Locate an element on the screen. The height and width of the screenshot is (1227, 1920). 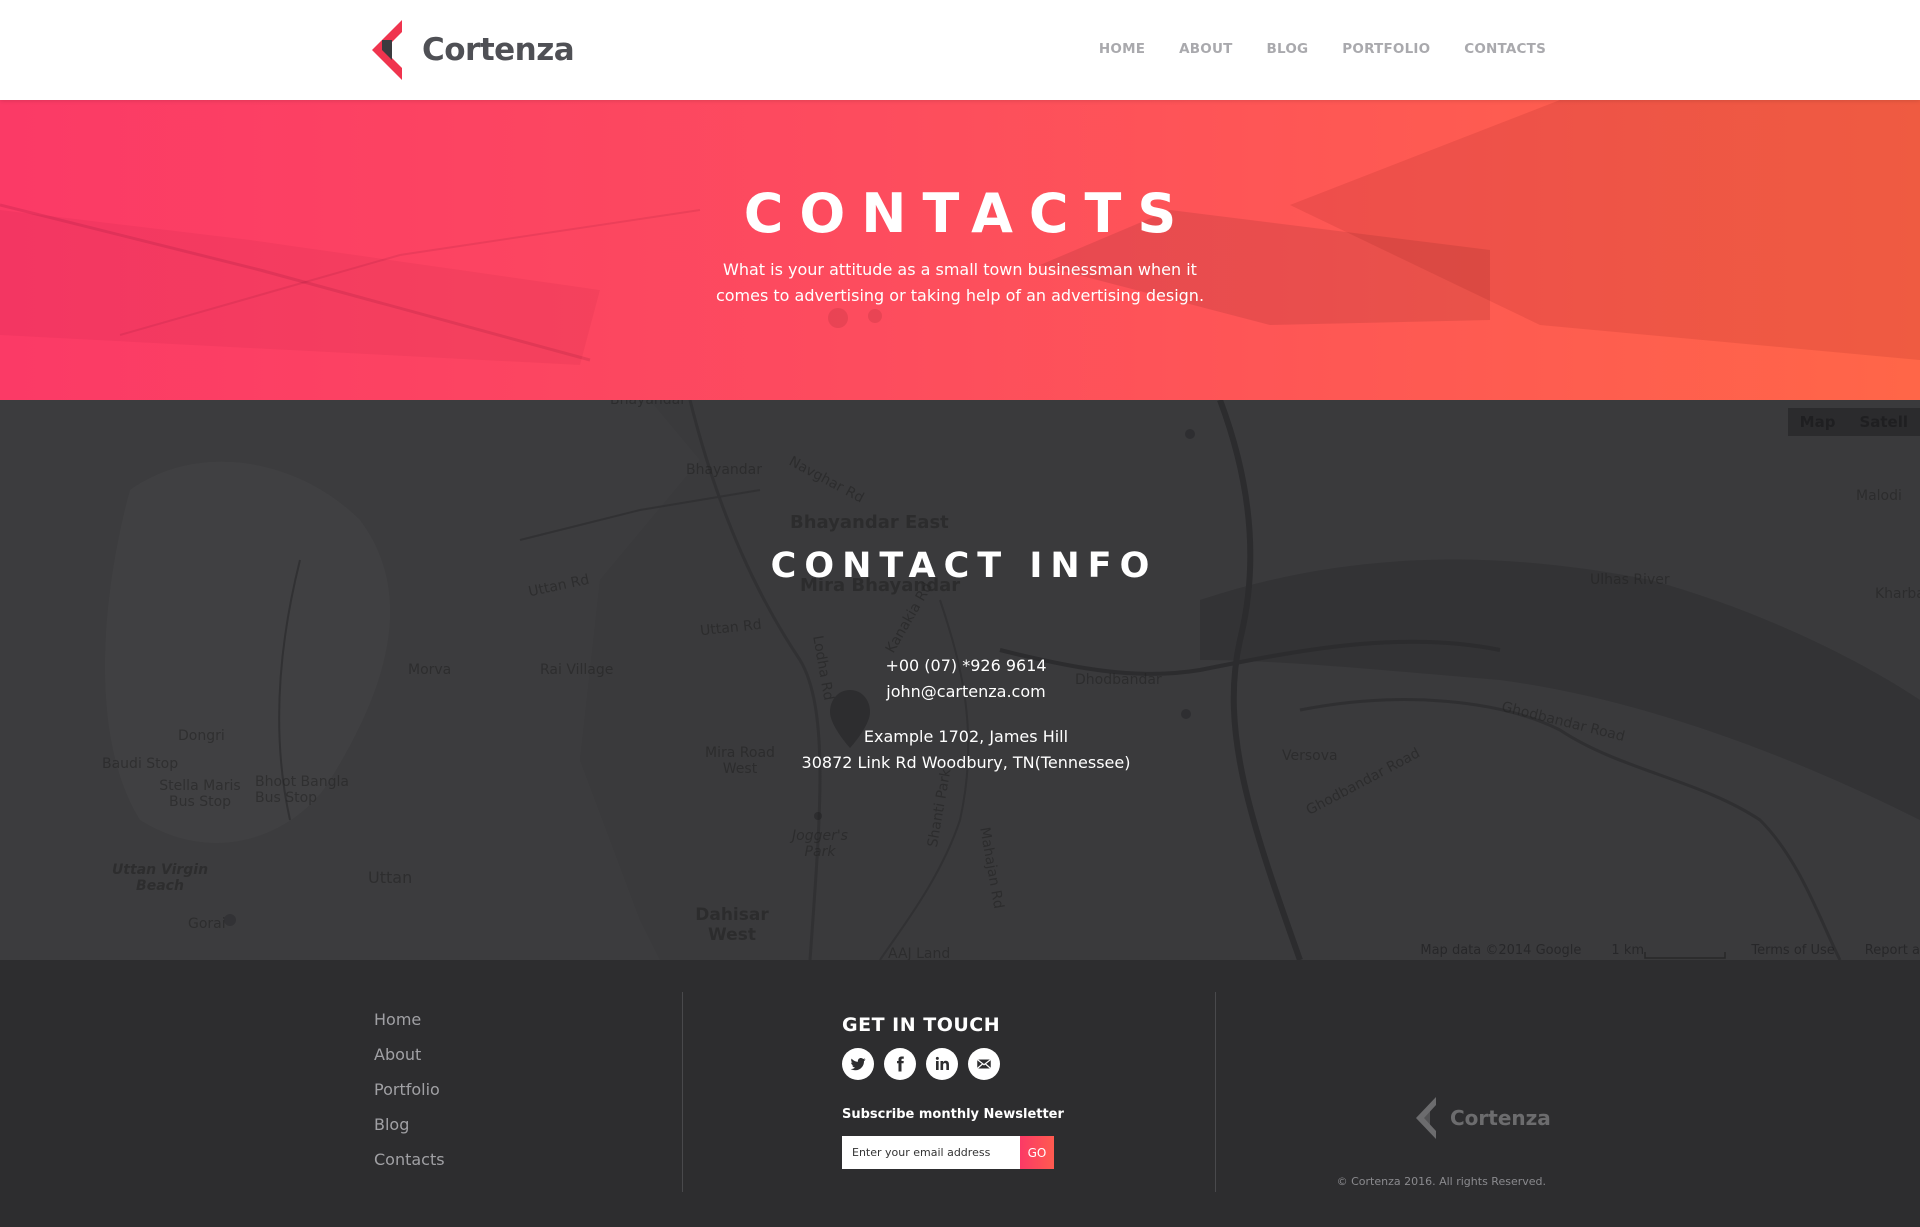
newsletter-label: Subscribe monthly Newsletter is located at coordinates (953, 1114).